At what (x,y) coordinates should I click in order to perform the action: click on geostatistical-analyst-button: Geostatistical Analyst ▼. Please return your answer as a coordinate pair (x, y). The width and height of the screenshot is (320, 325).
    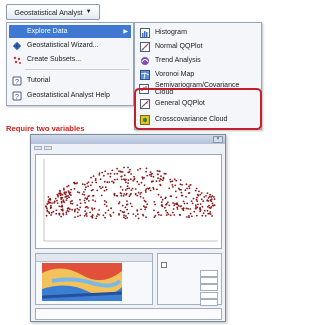
    Looking at the image, I should click on (53, 12).